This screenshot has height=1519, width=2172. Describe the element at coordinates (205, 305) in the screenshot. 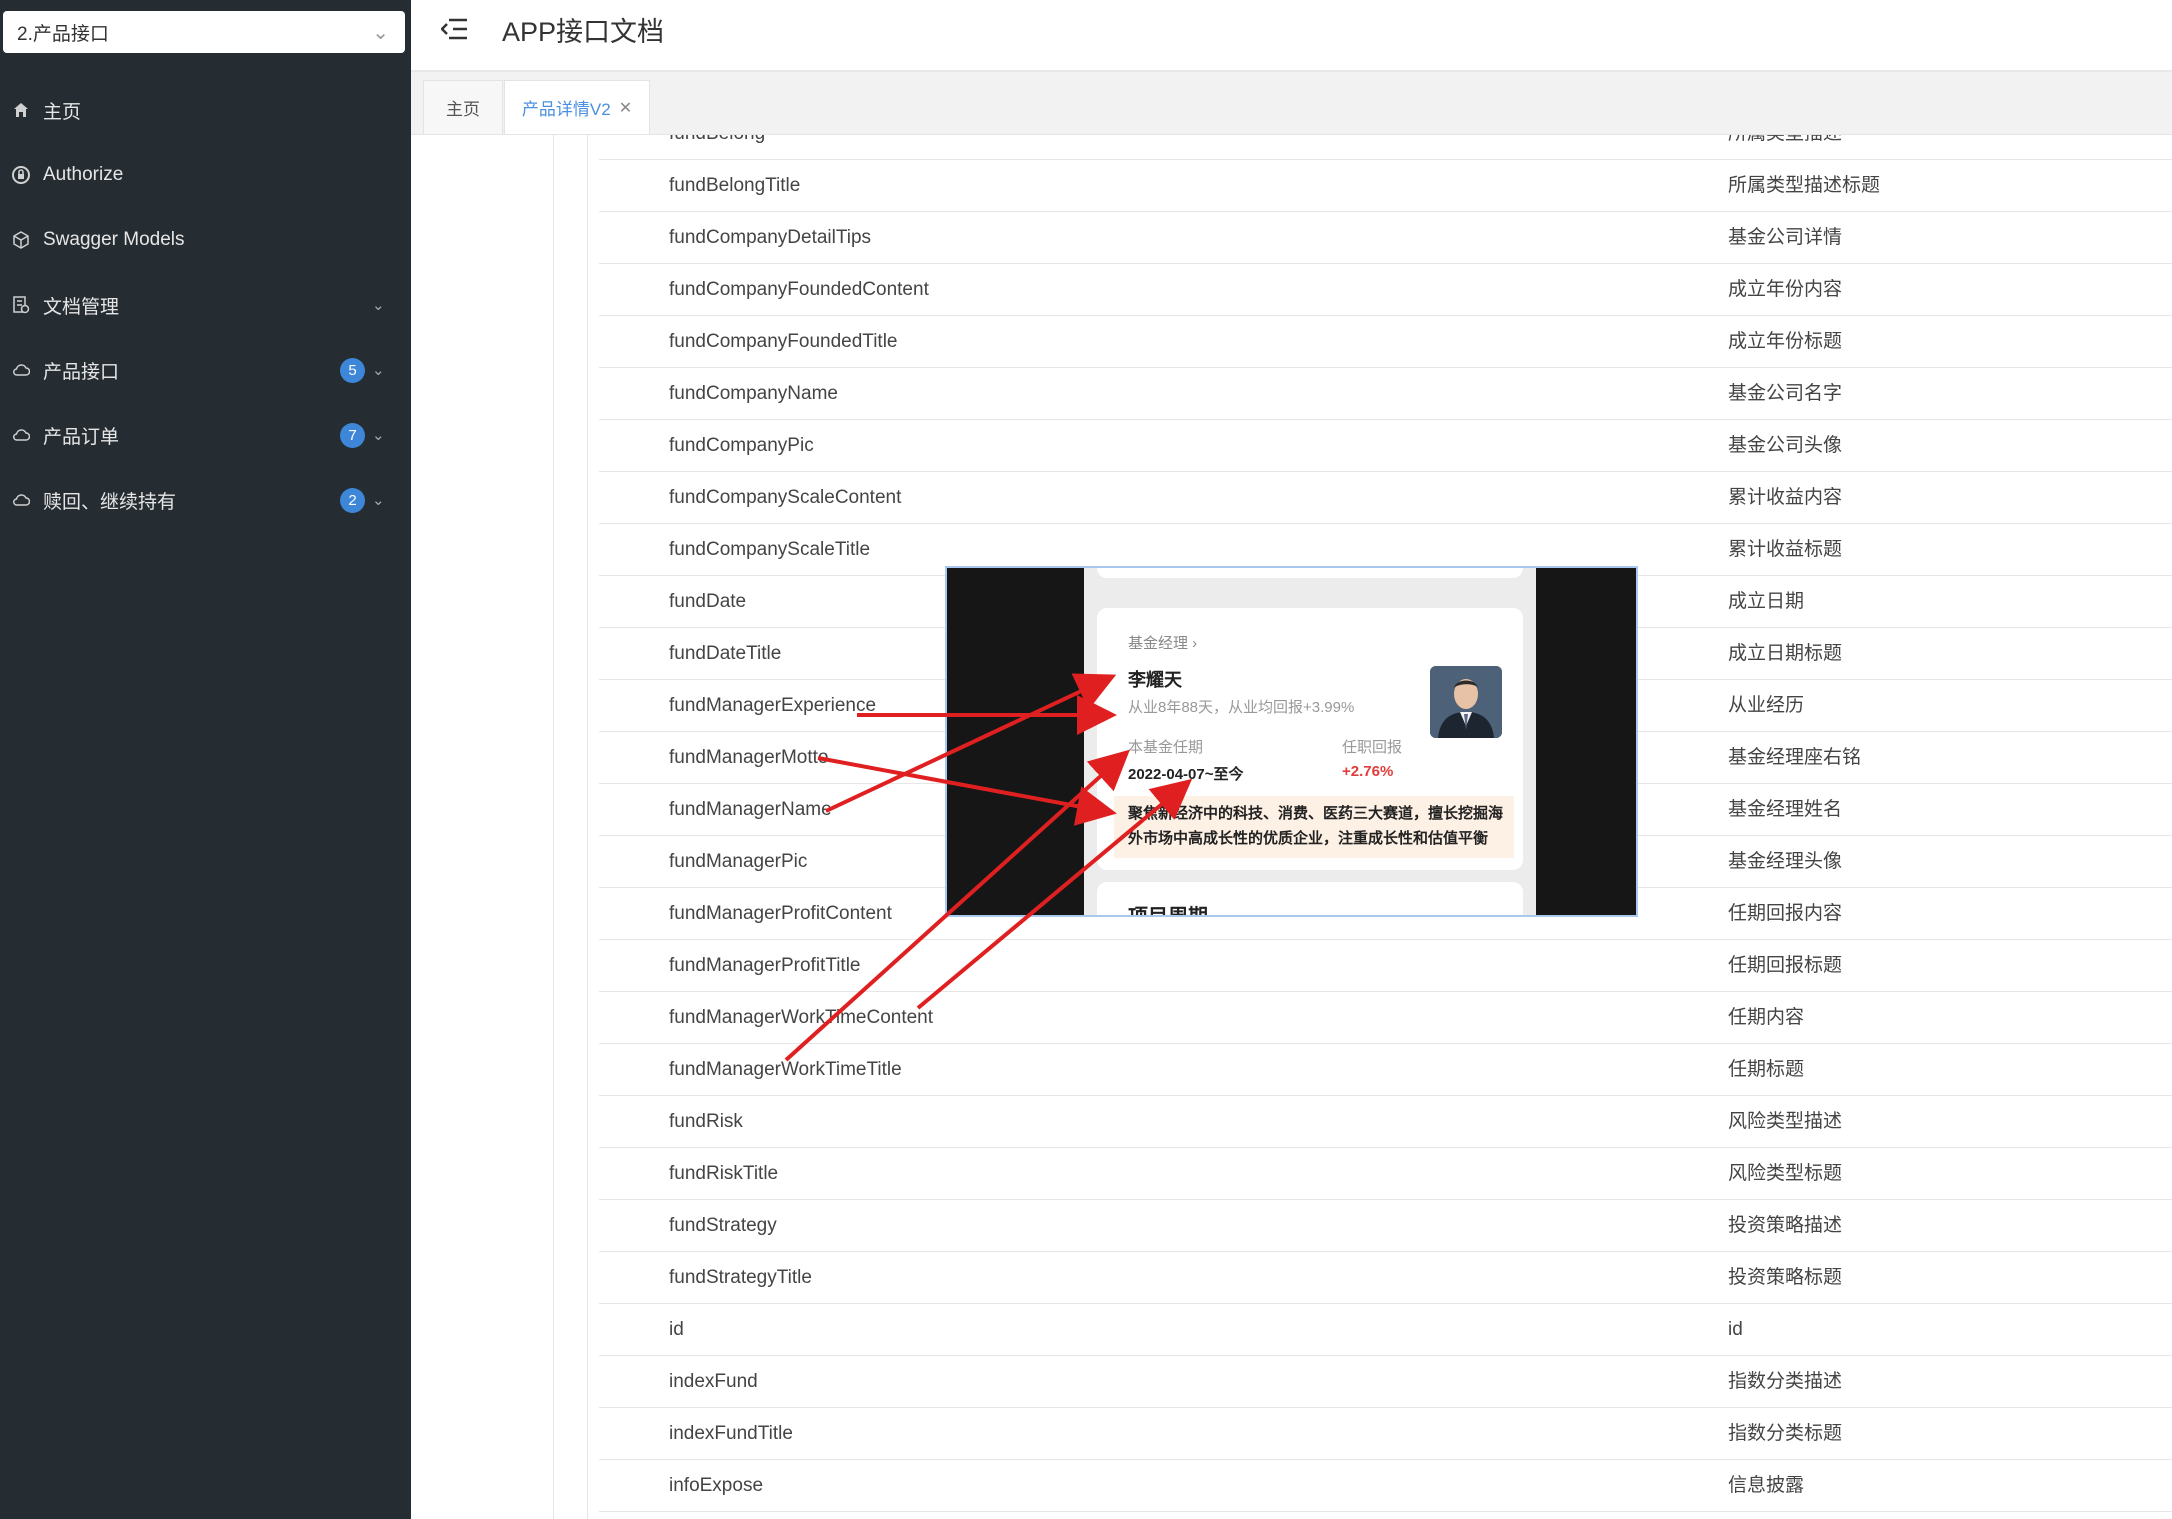

I see `sidebar-item-doc-management: 文档管理 ⌄` at that location.